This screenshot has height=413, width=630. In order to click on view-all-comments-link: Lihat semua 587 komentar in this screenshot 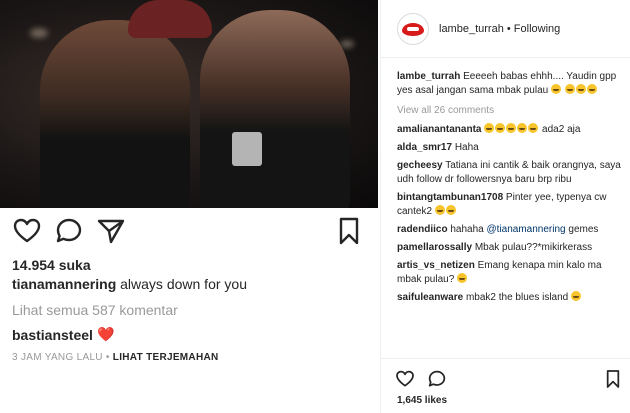, I will do `click(95, 310)`.